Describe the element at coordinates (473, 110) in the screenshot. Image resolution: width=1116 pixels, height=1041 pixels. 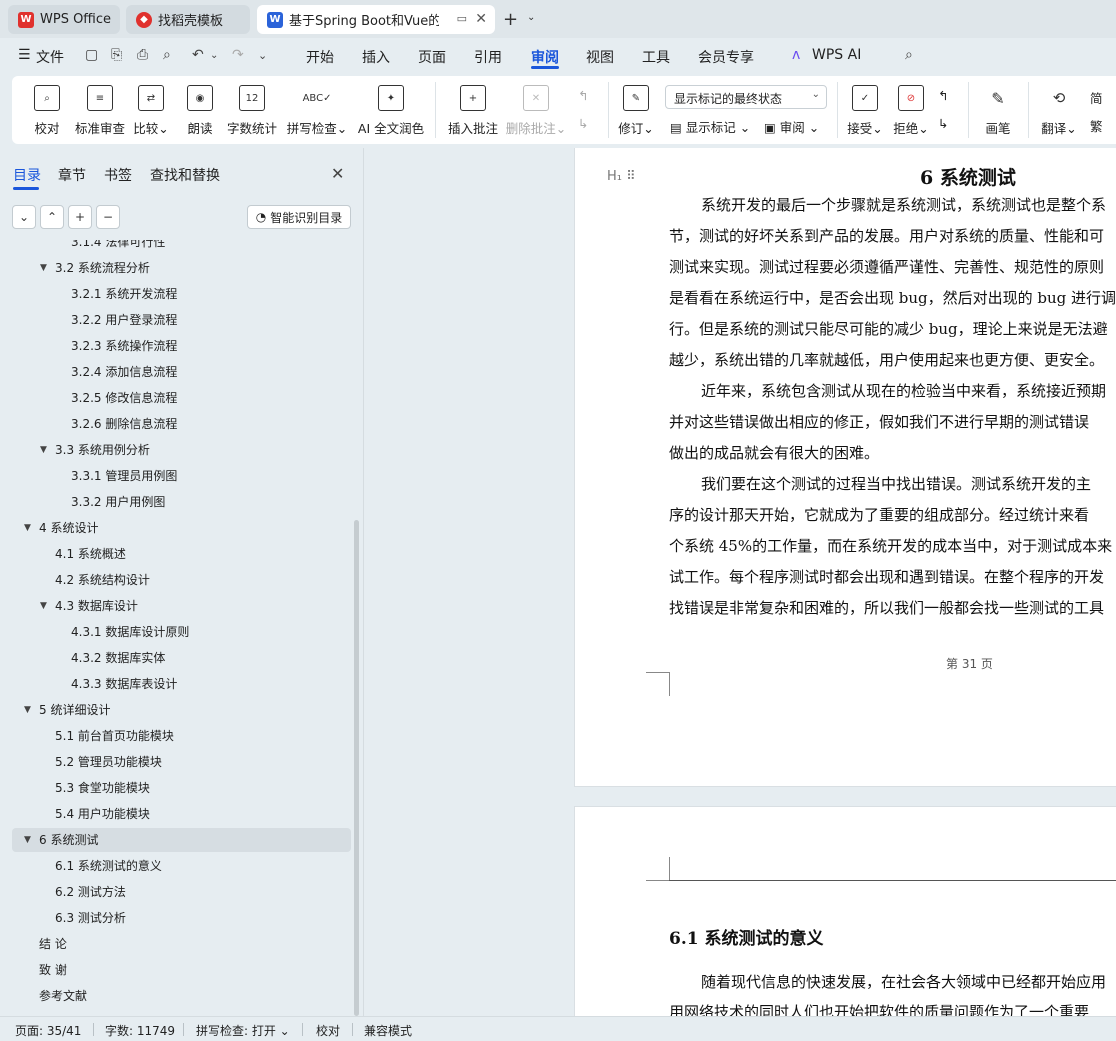
I see `insert-comment-button: + 插入批注` at that location.